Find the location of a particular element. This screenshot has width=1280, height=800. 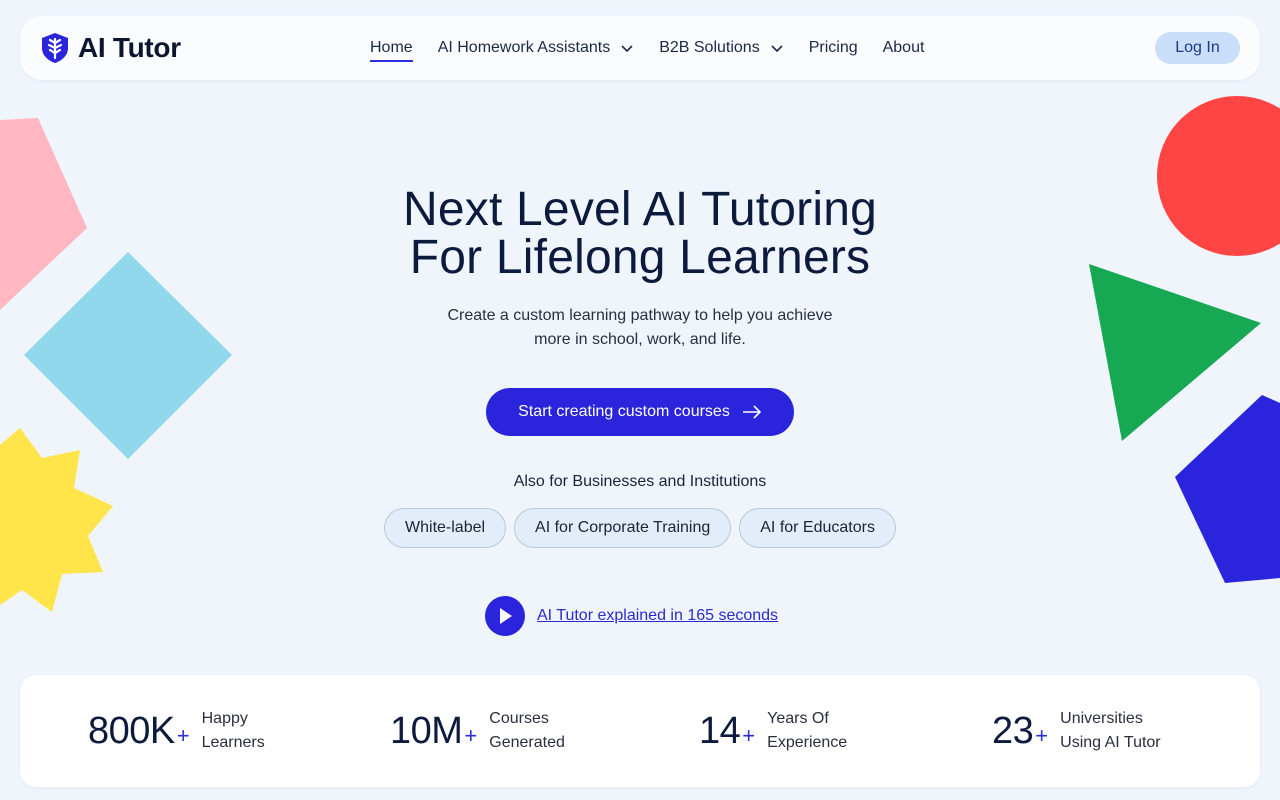

stat-universities: 23 + Universities Using AI Tutor is located at coordinates (1076, 731).